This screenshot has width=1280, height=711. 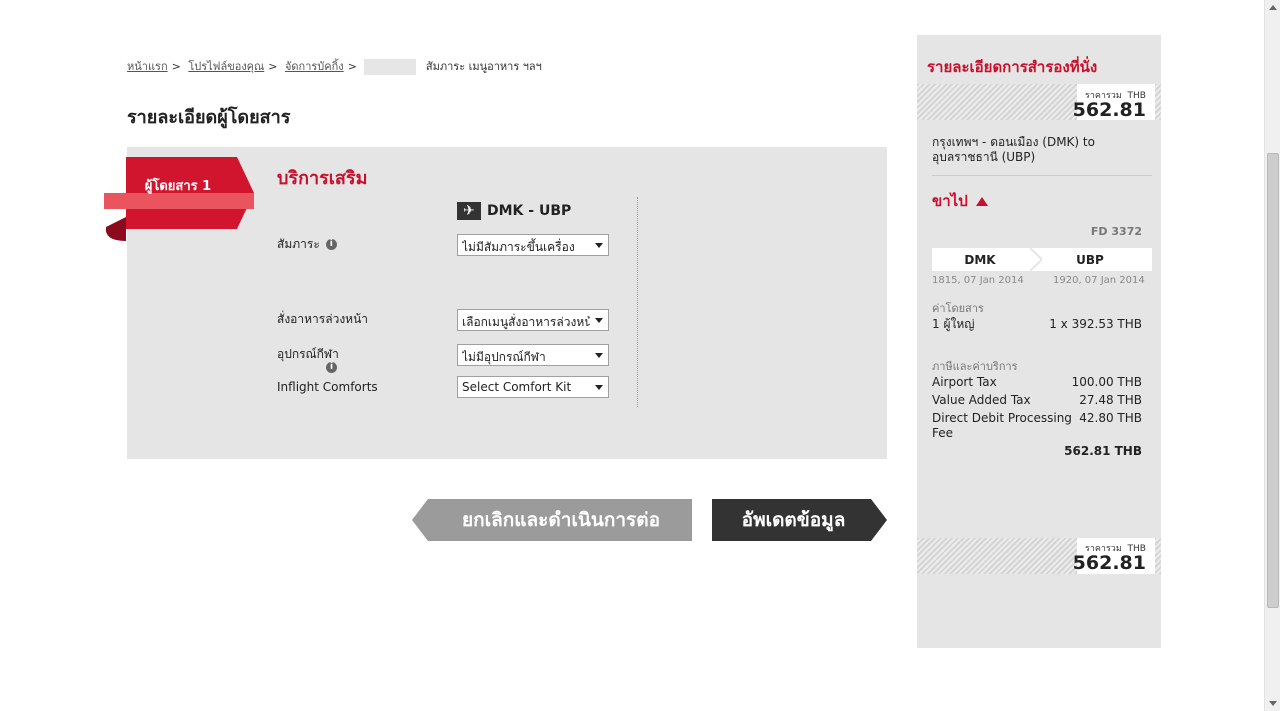 What do you see at coordinates (298, 244) in the screenshot?
I see `baggage-label: สัมภาระ` at bounding box center [298, 244].